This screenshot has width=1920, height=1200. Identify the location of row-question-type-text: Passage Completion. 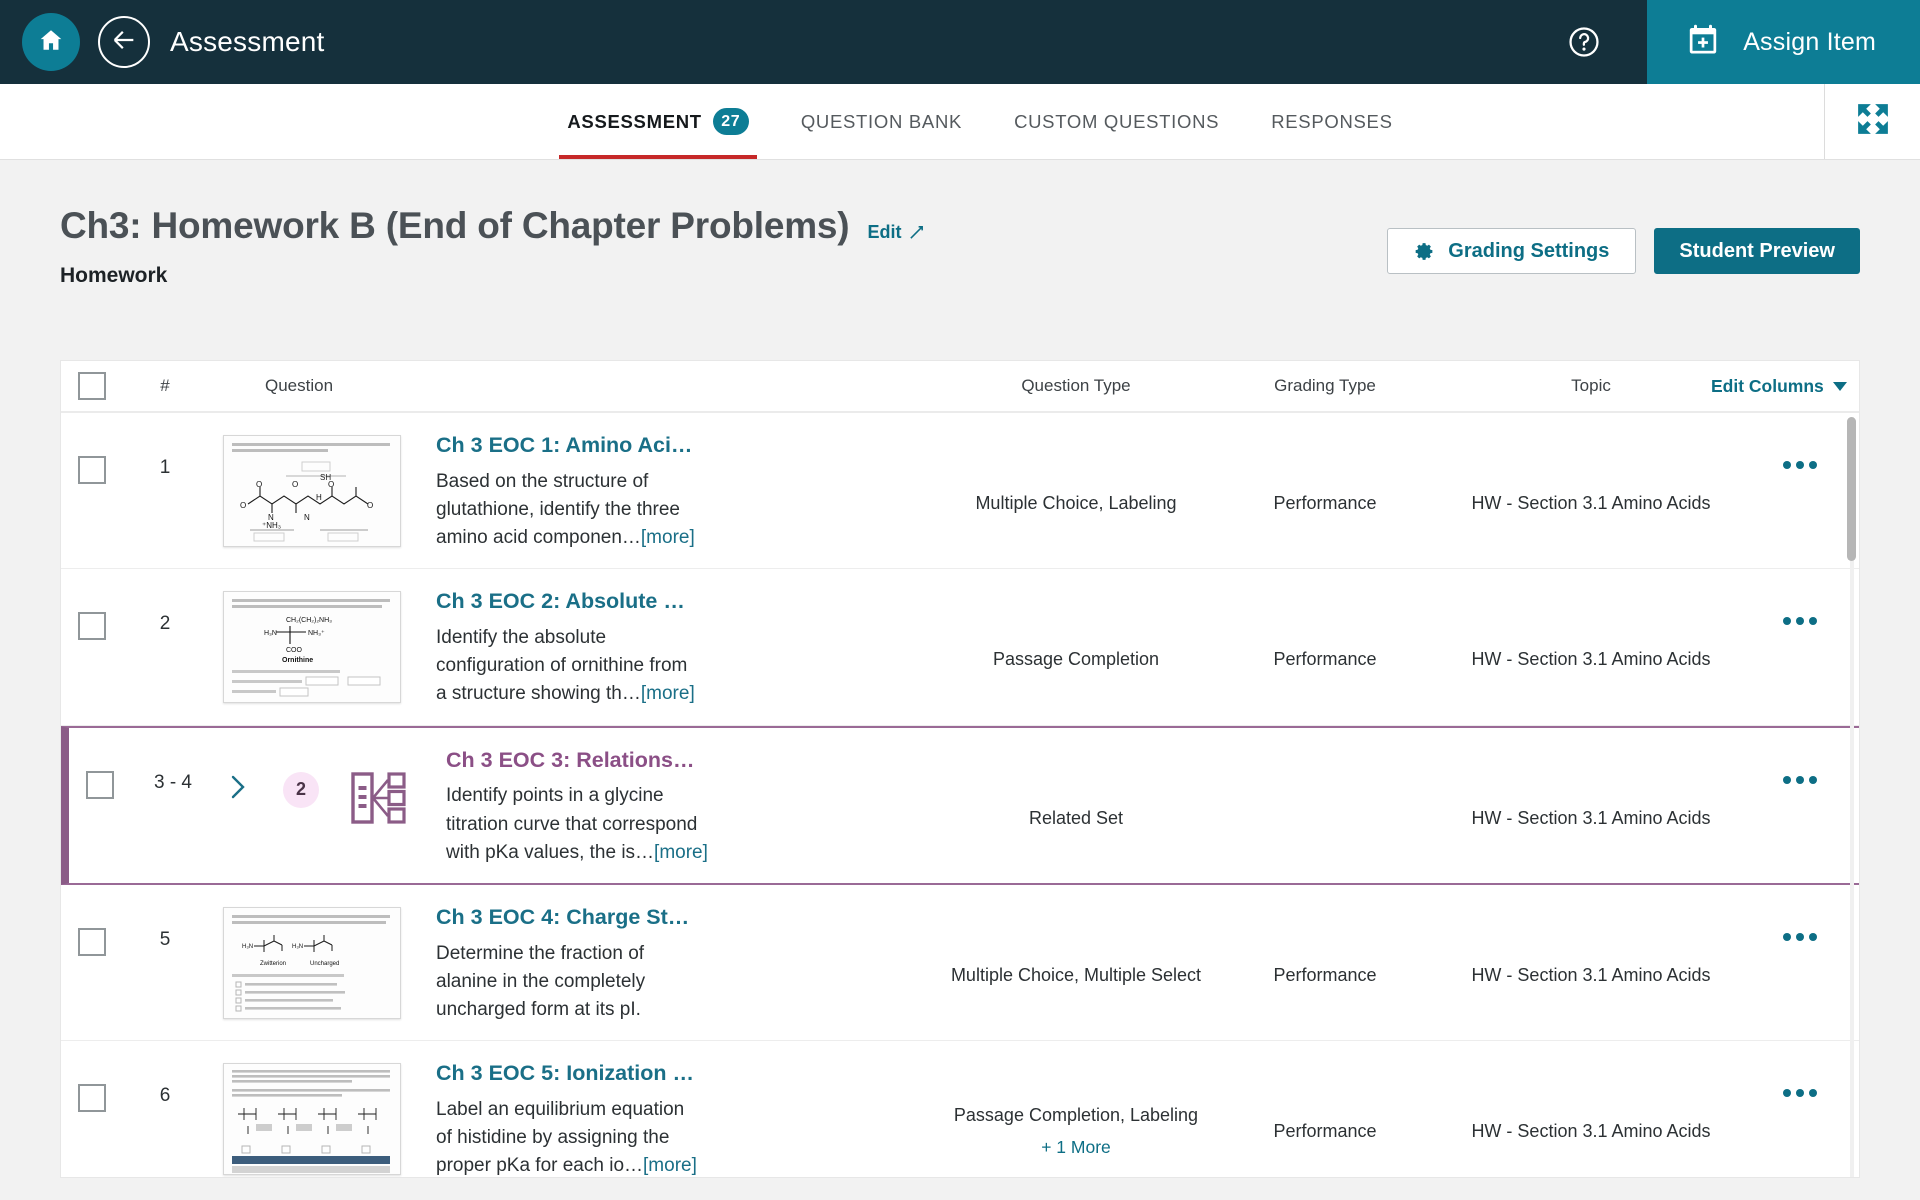
(1076, 659).